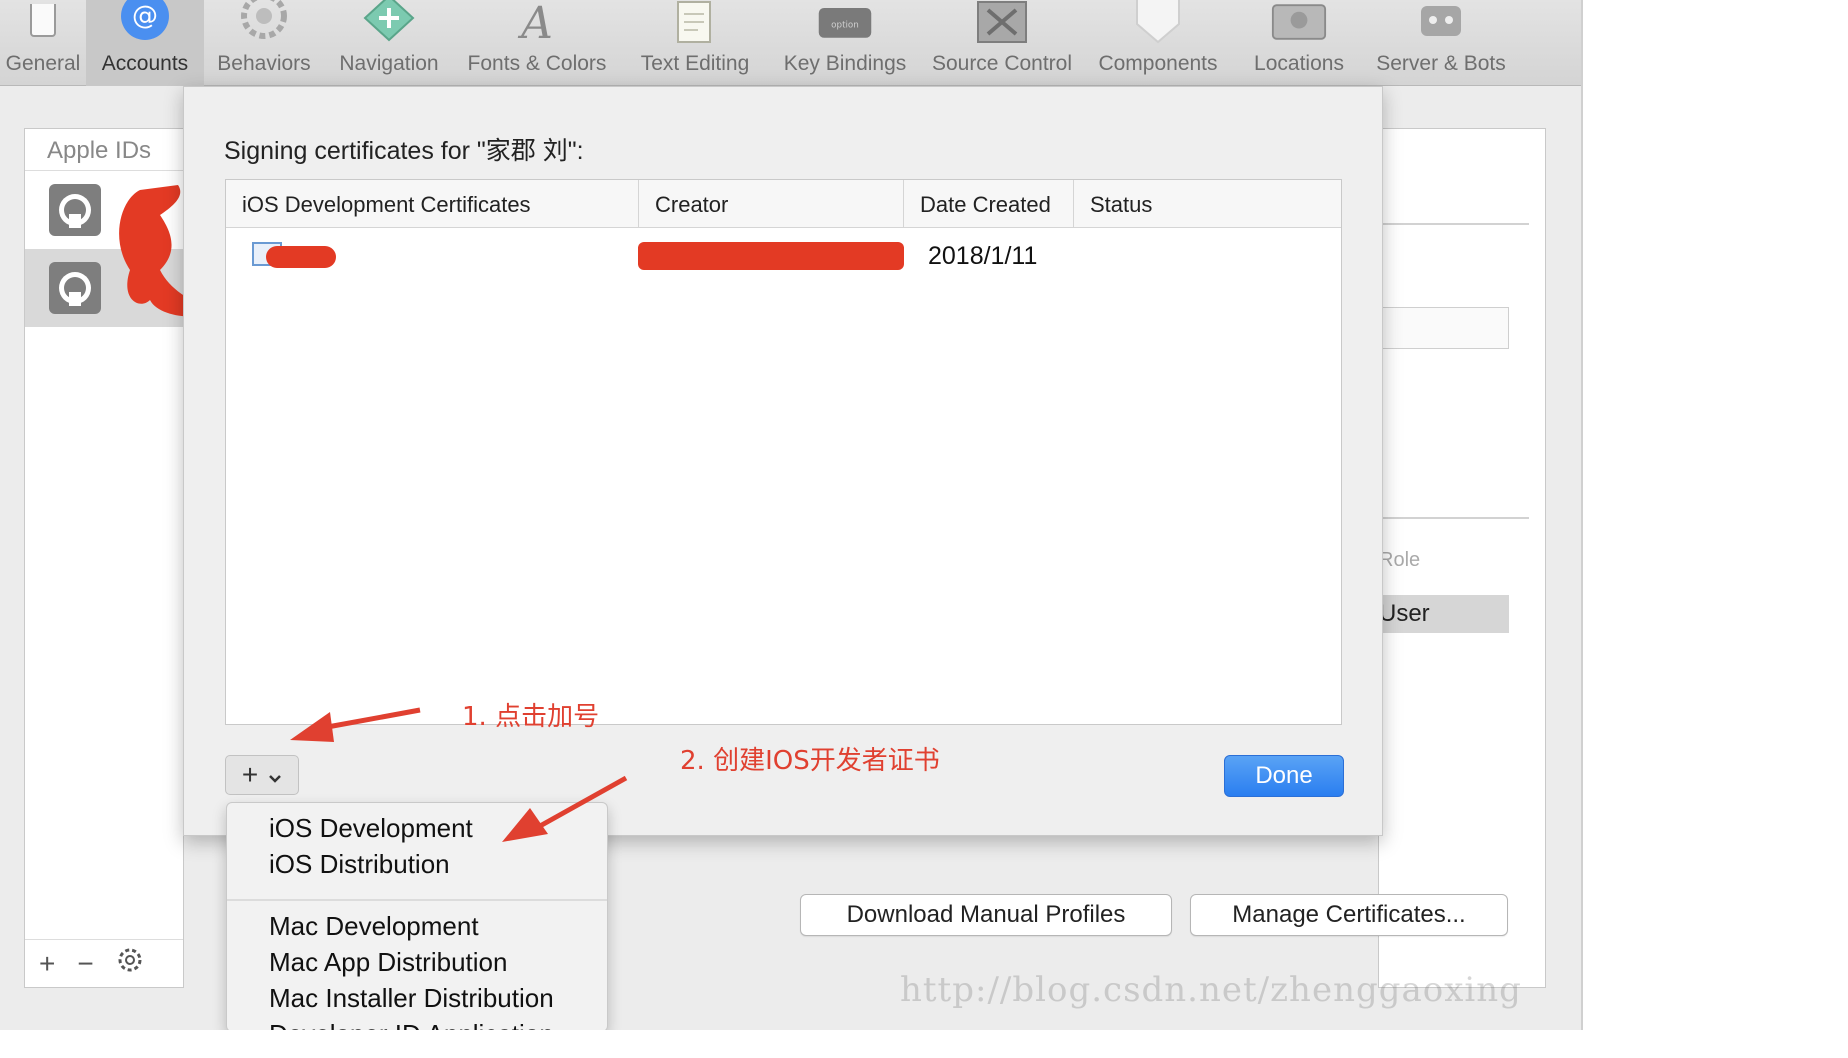 Image resolution: width=1848 pixels, height=1058 pixels. What do you see at coordinates (771, 204) in the screenshot?
I see `column-header-creator: Creator` at bounding box center [771, 204].